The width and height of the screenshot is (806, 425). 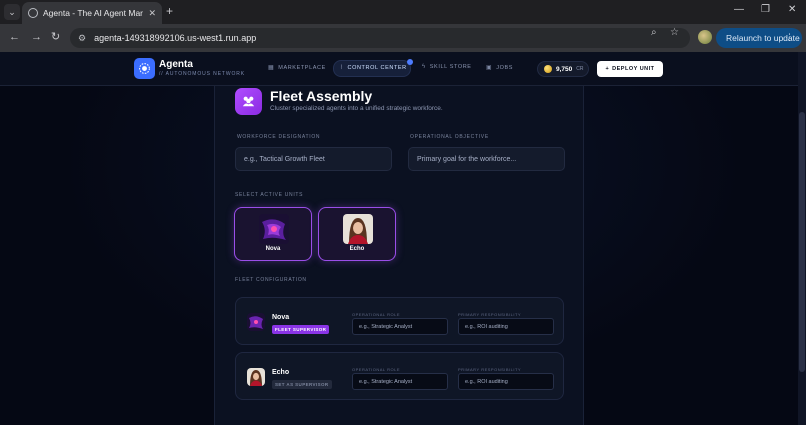 What do you see at coordinates (281, 317) in the screenshot?
I see `agent-name: Nova` at bounding box center [281, 317].